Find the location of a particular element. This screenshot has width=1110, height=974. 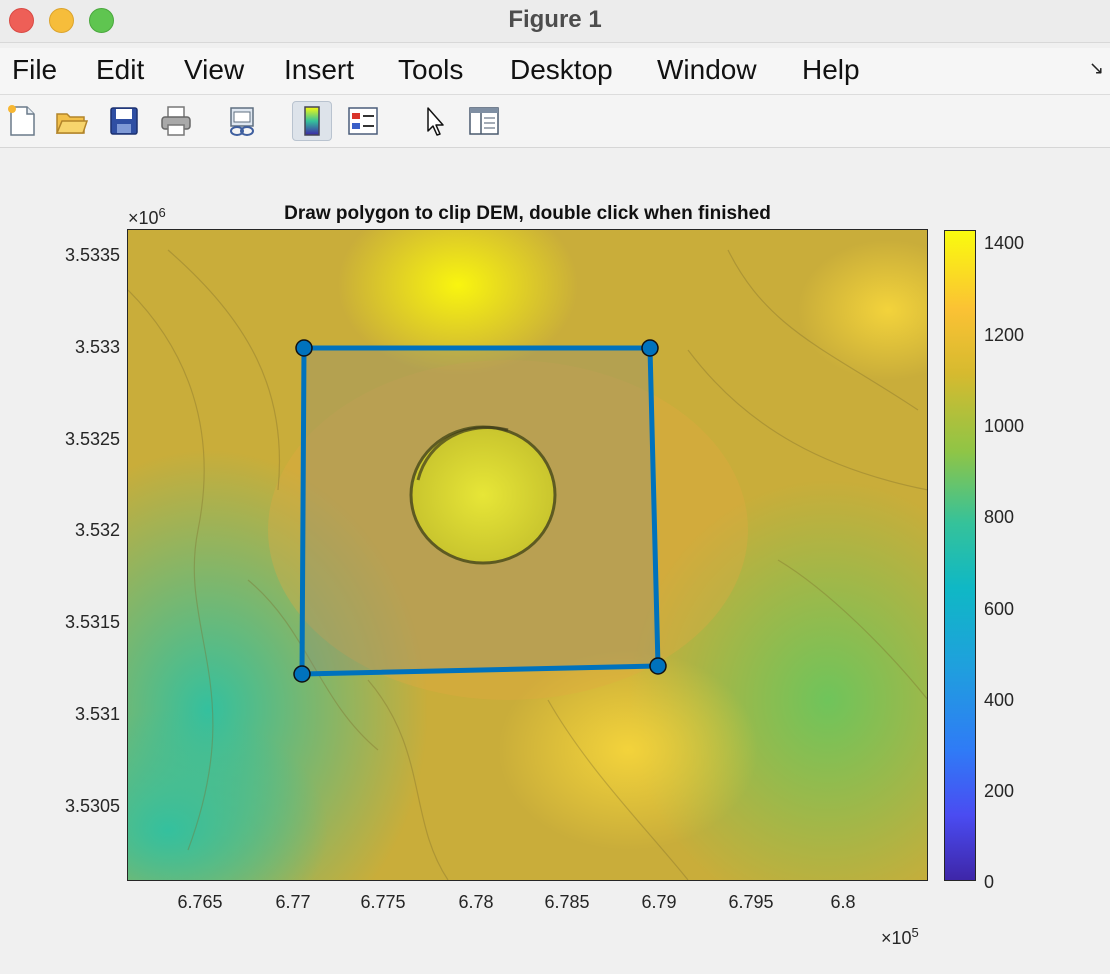

x-tick-label: 6.765 is located at coordinates (200, 902).